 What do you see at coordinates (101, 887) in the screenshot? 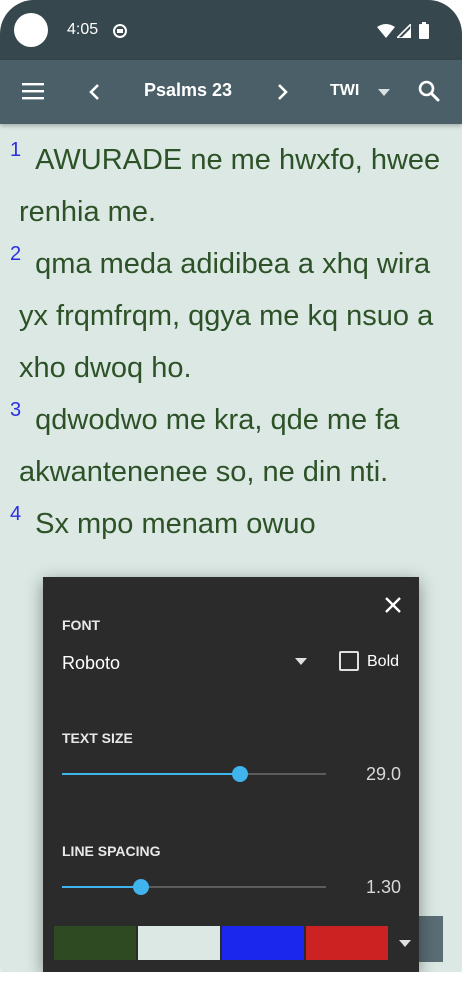
I see `line-spacing-slider-fill` at bounding box center [101, 887].